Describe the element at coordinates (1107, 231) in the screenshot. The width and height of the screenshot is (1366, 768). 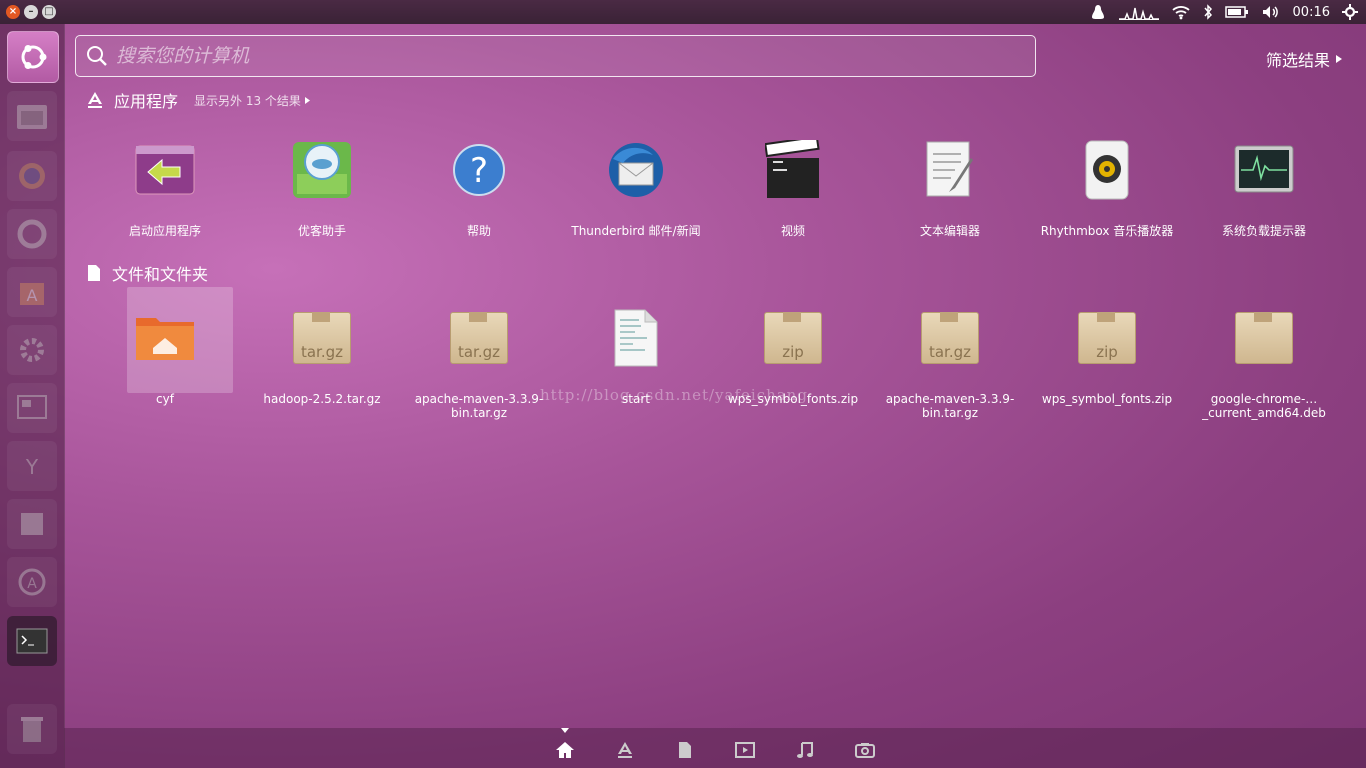
I see `app-label: Rhythmbox 音乐播放器` at that location.